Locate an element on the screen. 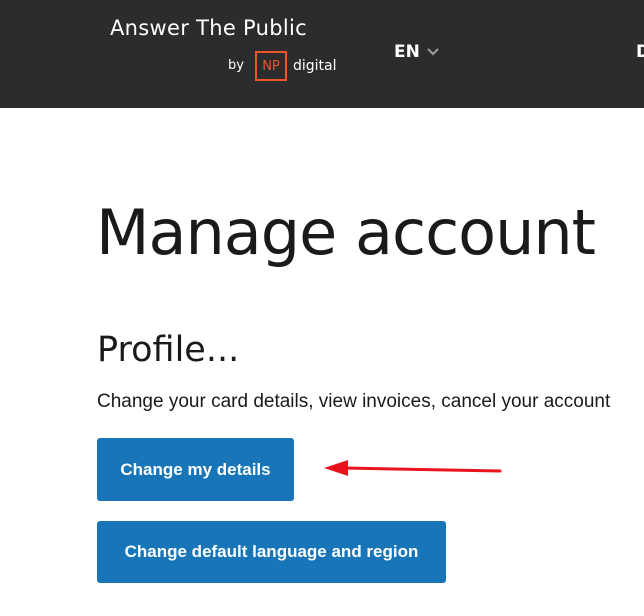  red-arrow-icon is located at coordinates (413, 468).